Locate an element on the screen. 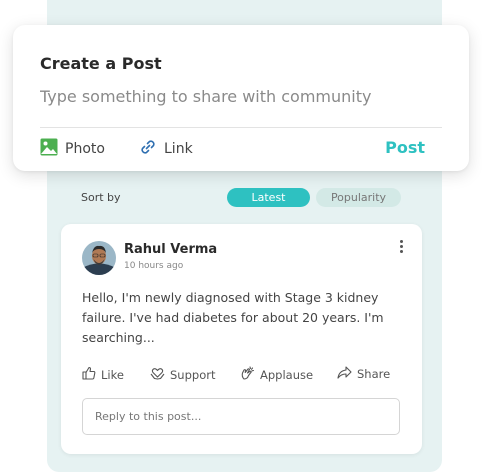 This screenshot has width=482, height=475. add-link-button: Link is located at coordinates (166, 149).